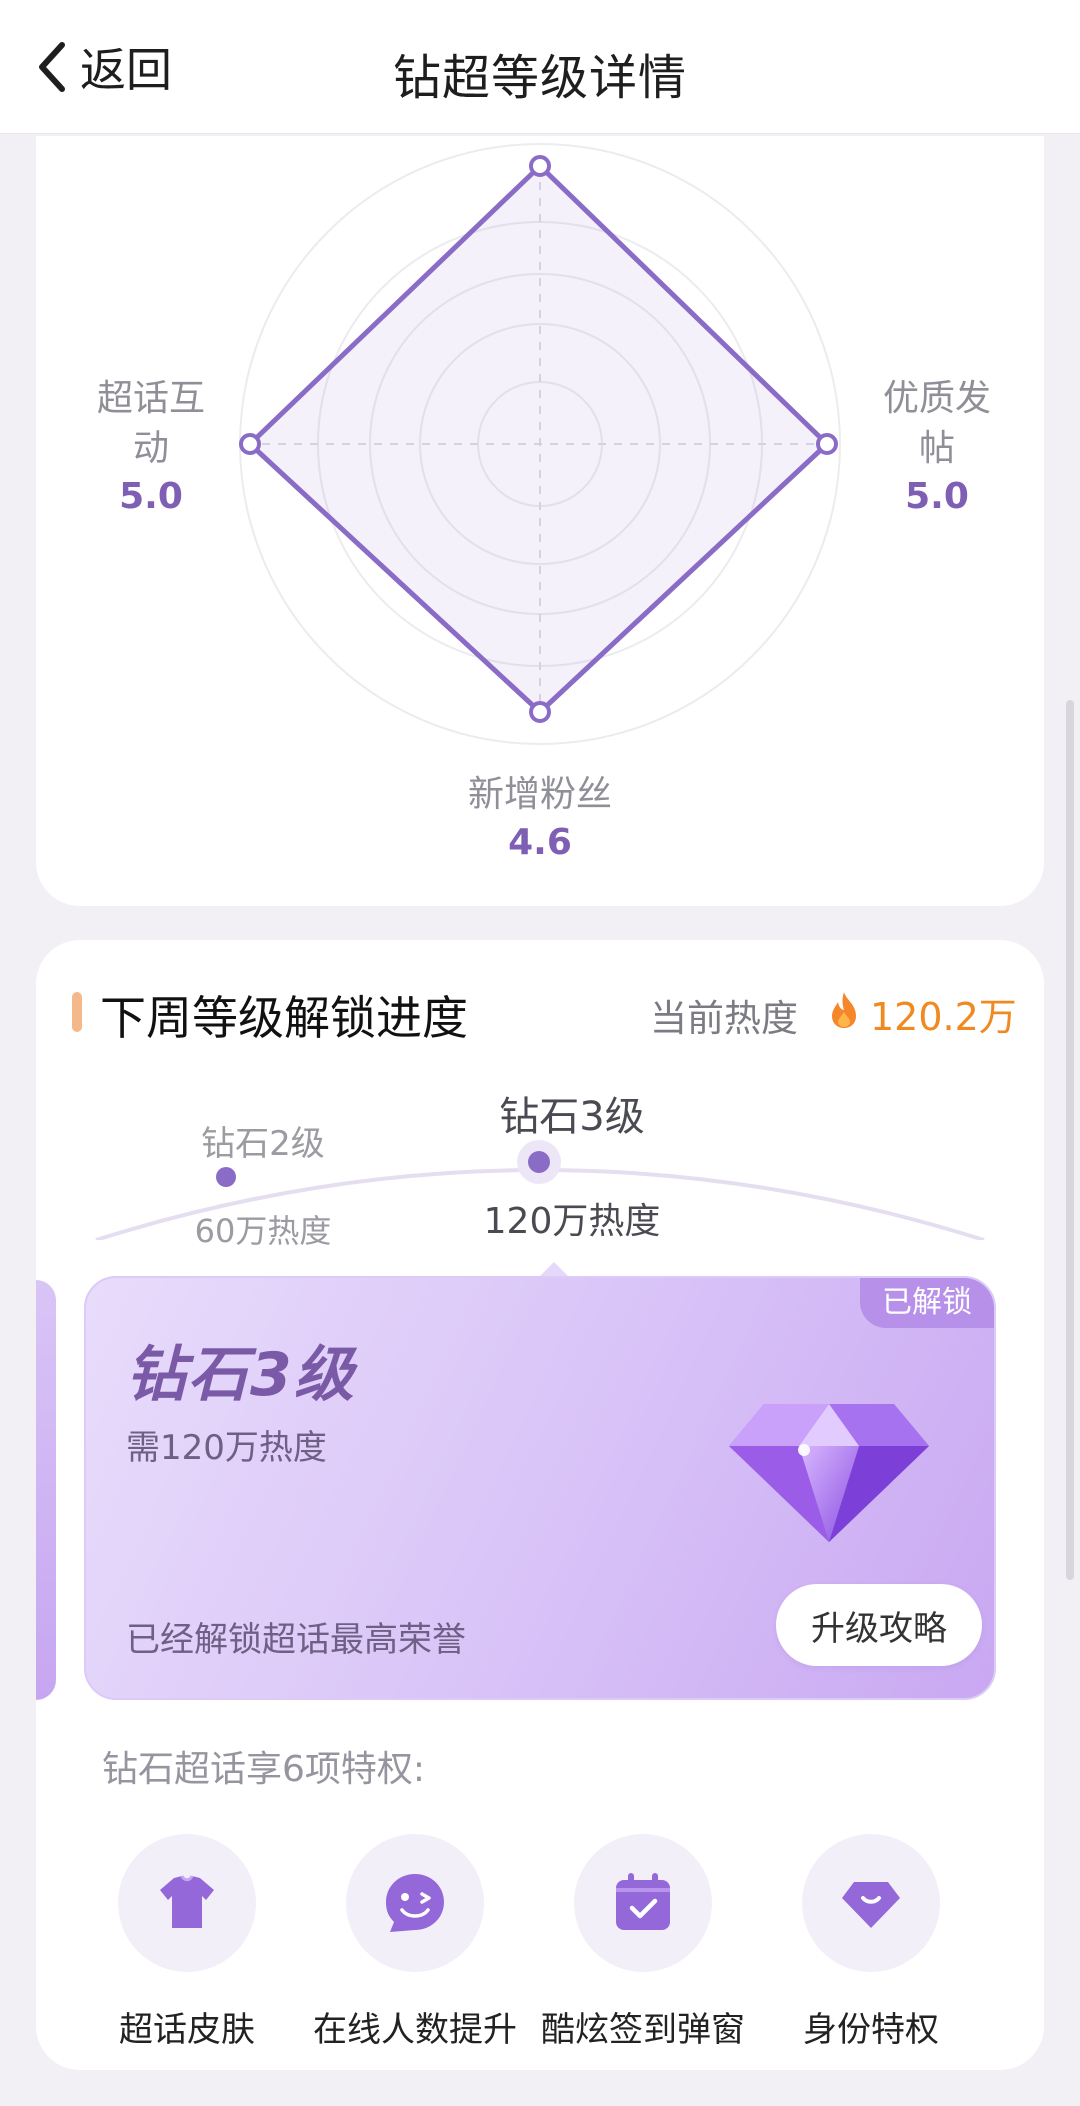 Image resolution: width=1080 pixels, height=2106 pixels. What do you see at coordinates (827, 444) in the screenshot?
I see `radar-point-right` at bounding box center [827, 444].